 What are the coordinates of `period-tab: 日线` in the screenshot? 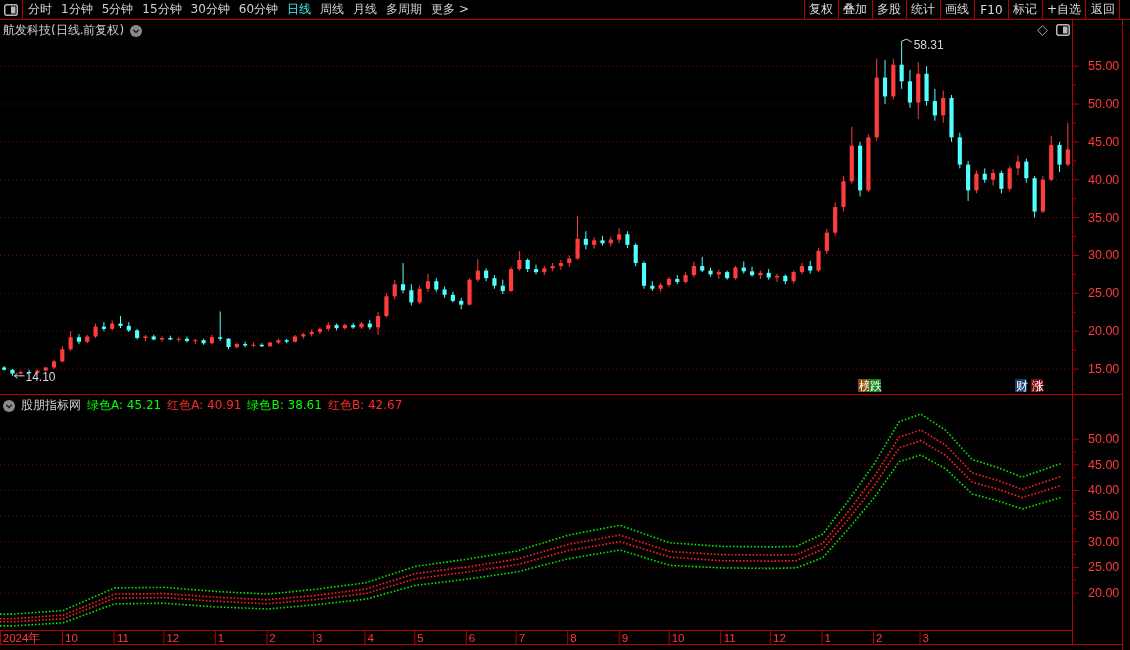 It's located at (299, 9).